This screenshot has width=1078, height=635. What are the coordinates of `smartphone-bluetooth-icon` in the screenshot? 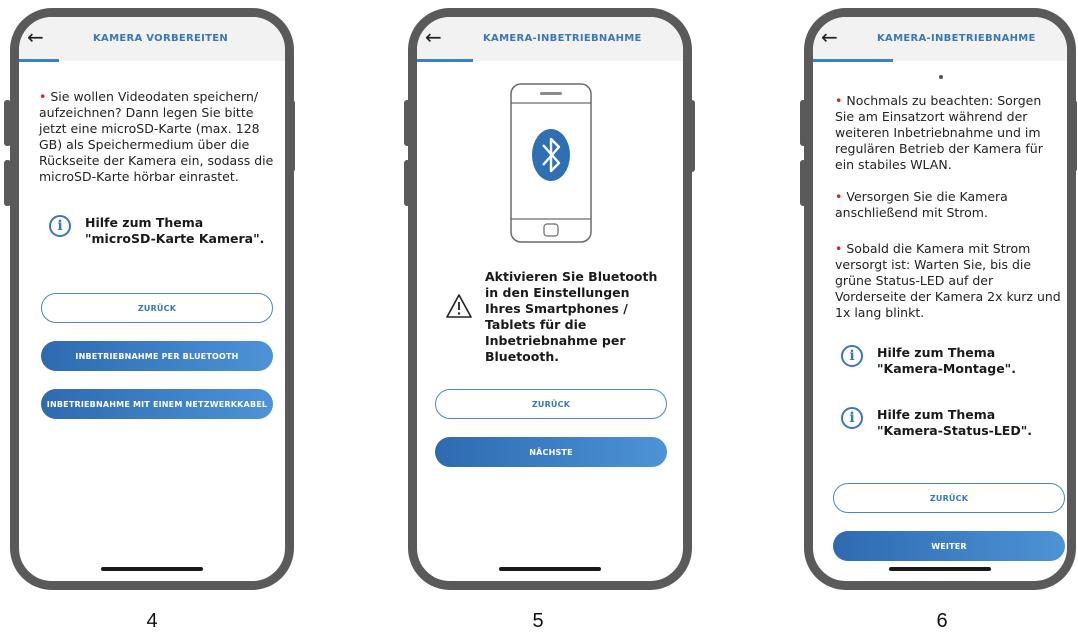 It's located at (551, 163).